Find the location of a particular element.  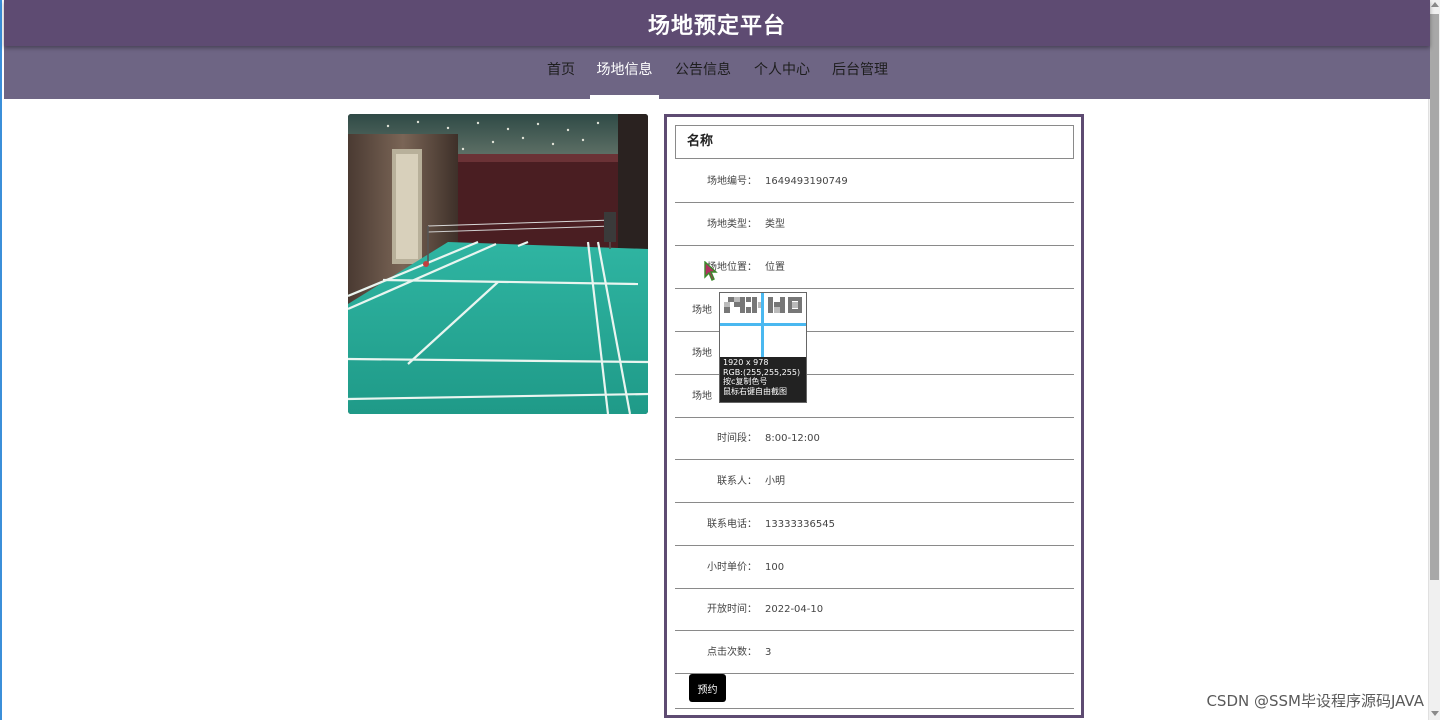

nav-announcements: 公告信息 is located at coordinates (703, 72).